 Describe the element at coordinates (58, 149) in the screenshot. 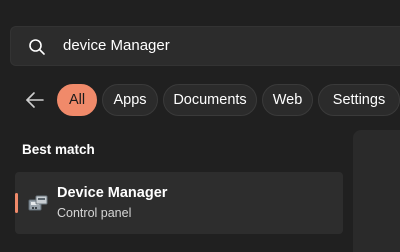

I see `best-match-heading: Best match` at that location.